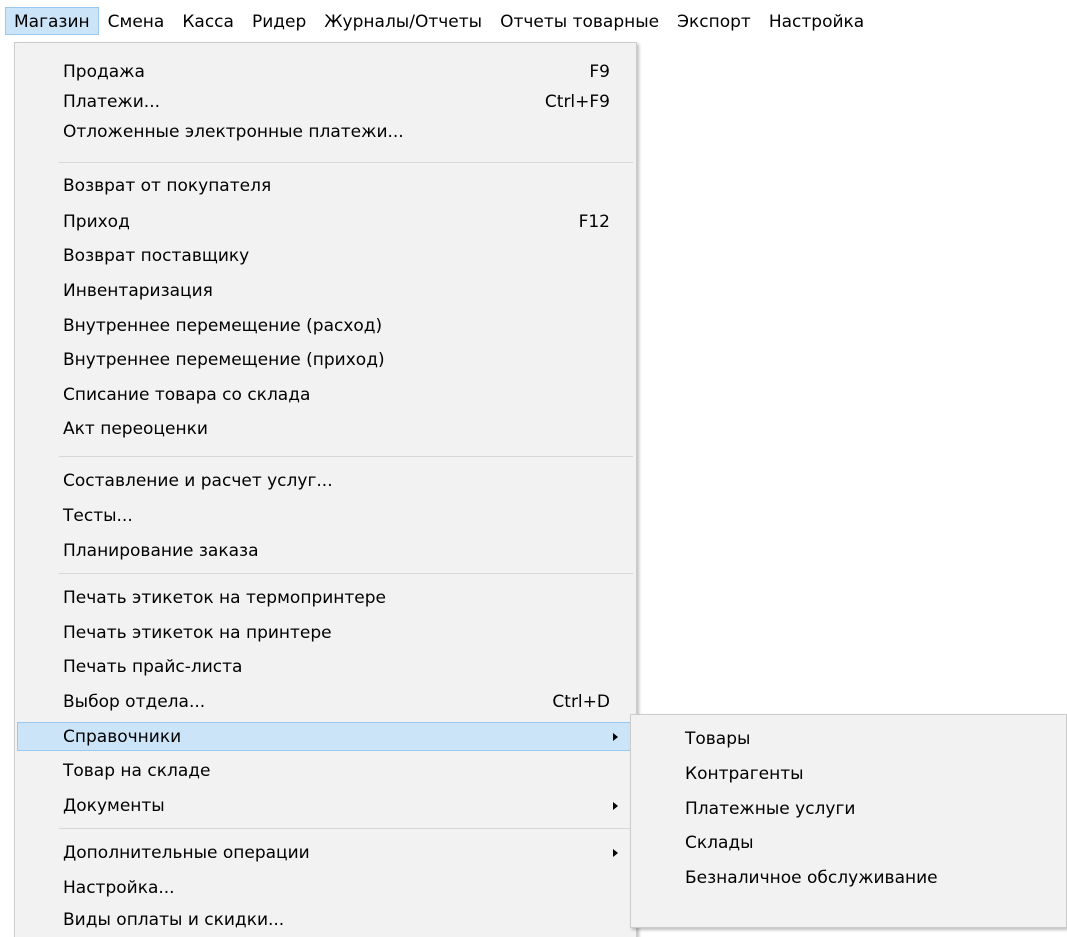 Image resolution: width=1067 pixels, height=937 pixels. What do you see at coordinates (197, 633) in the screenshot?
I see `menu-item-label: Печать этикеток на принтере` at bounding box center [197, 633].